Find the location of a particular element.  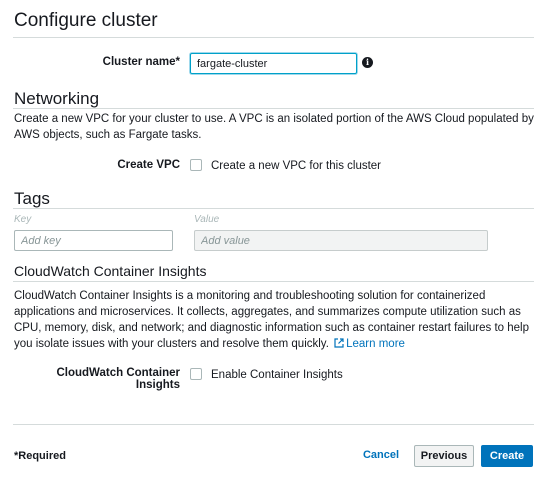

enable-insights-checkbox is located at coordinates (196, 374).